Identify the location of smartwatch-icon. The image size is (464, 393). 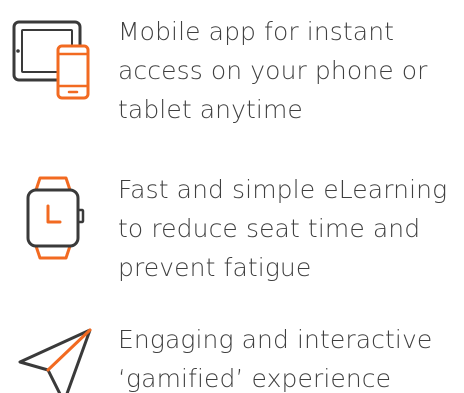
(54, 218).